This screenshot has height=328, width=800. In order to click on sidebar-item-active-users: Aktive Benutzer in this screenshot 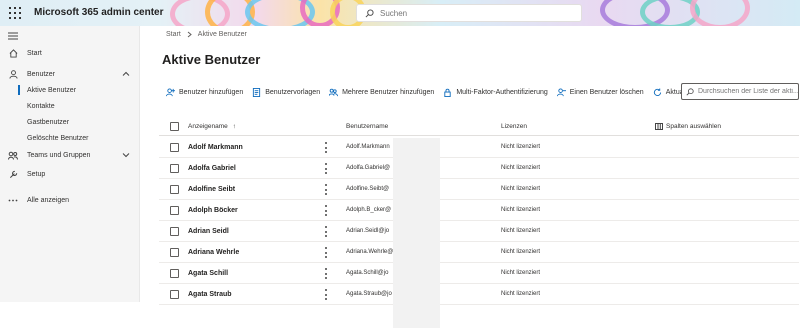, I will do `click(70, 90)`.